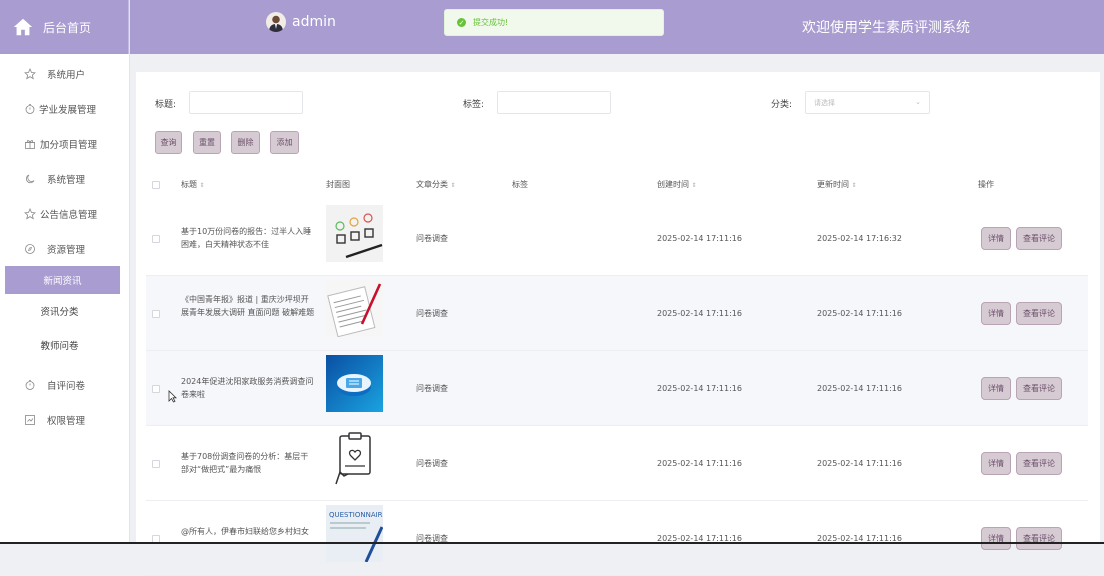 The image size is (1104, 576). What do you see at coordinates (554, 22) in the screenshot?
I see `success-toast: ✓ 提交成功!` at bounding box center [554, 22].